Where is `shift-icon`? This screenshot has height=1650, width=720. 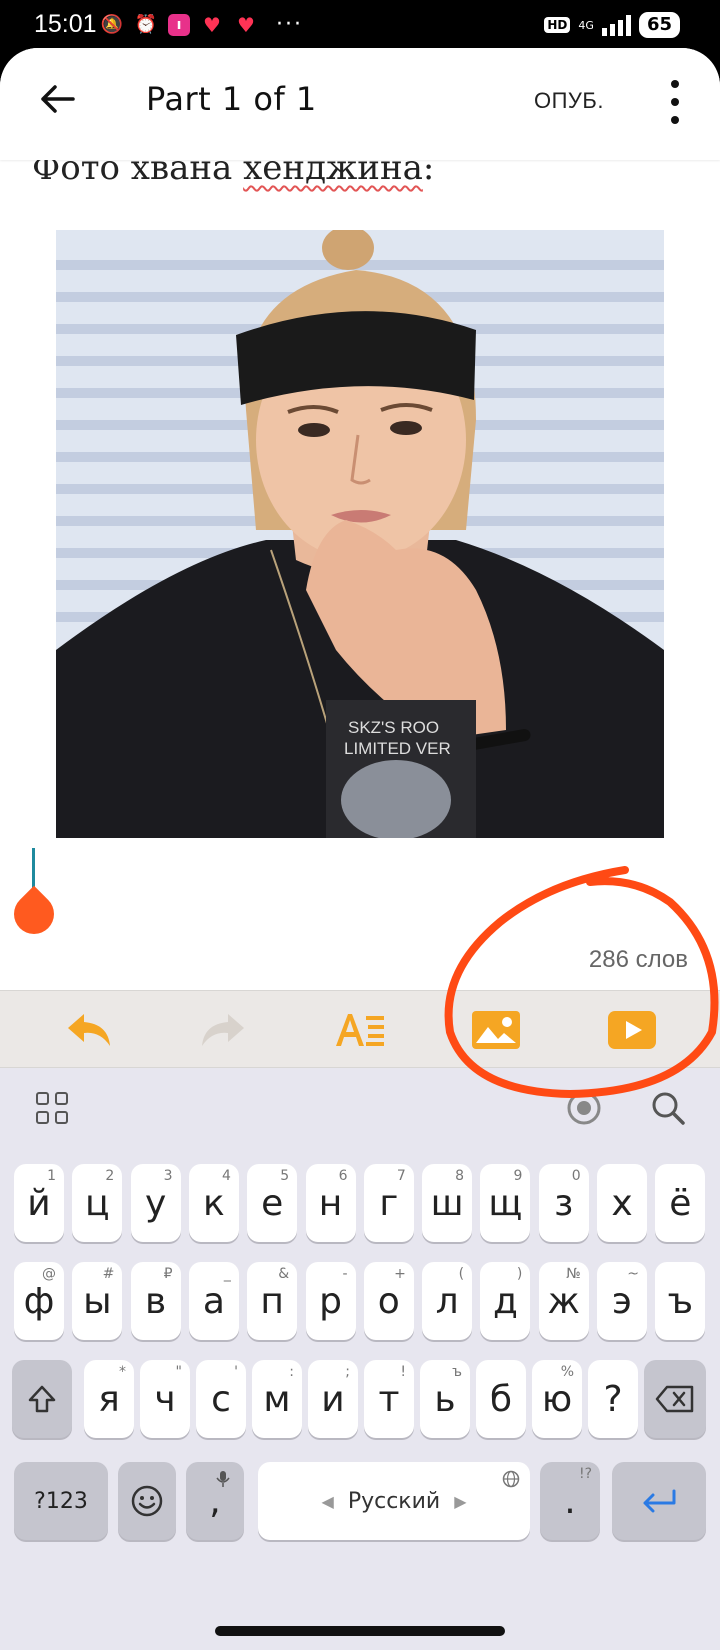 shift-icon is located at coordinates (42, 1399).